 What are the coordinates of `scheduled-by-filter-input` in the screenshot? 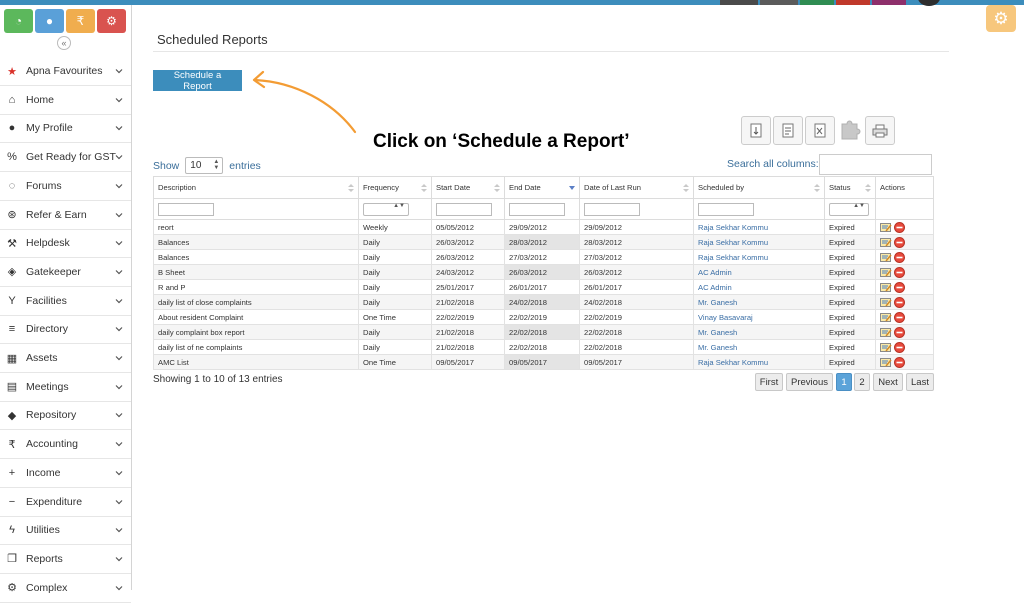 It's located at (726, 209).